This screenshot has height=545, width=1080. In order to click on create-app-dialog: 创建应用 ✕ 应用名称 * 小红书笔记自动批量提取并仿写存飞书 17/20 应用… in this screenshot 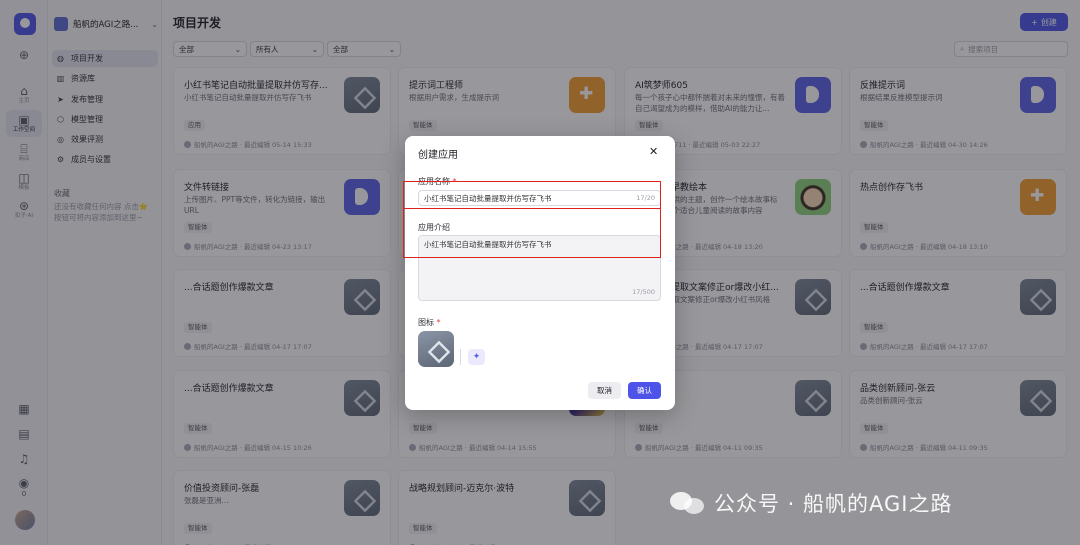, I will do `click(540, 273)`.